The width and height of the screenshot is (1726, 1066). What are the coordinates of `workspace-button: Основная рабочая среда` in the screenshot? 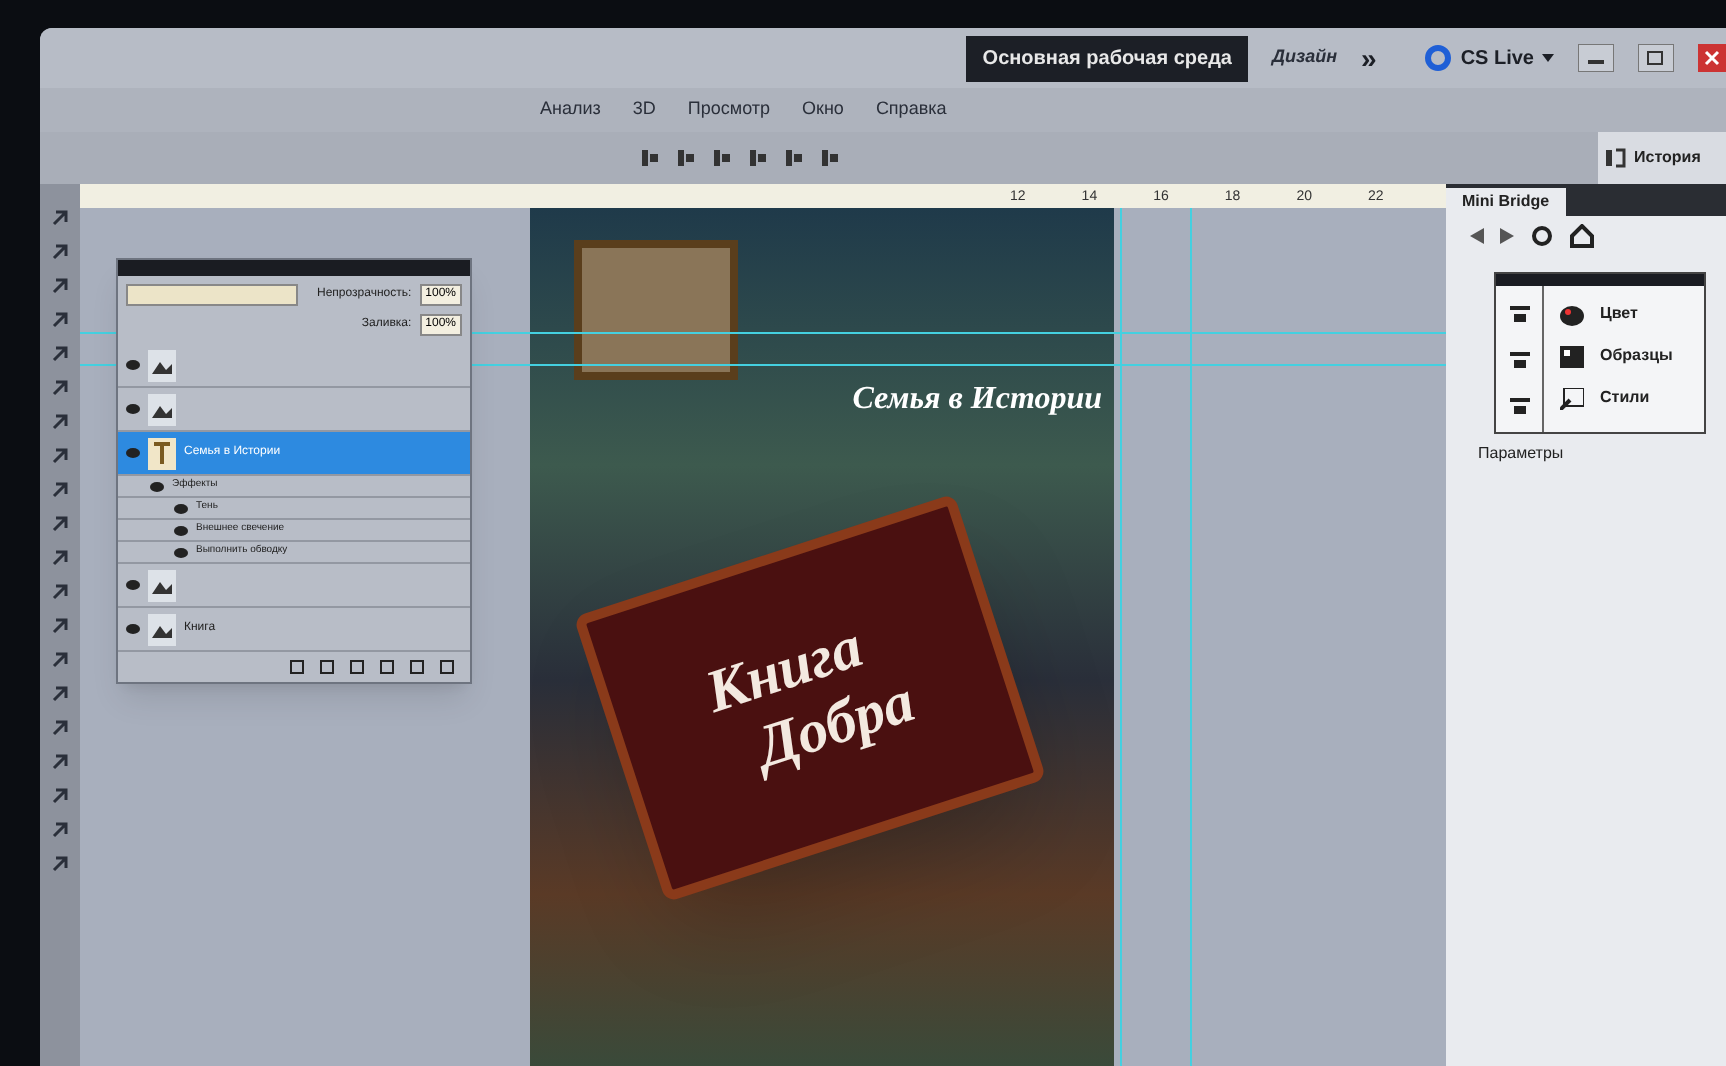 It's located at (1107, 58).